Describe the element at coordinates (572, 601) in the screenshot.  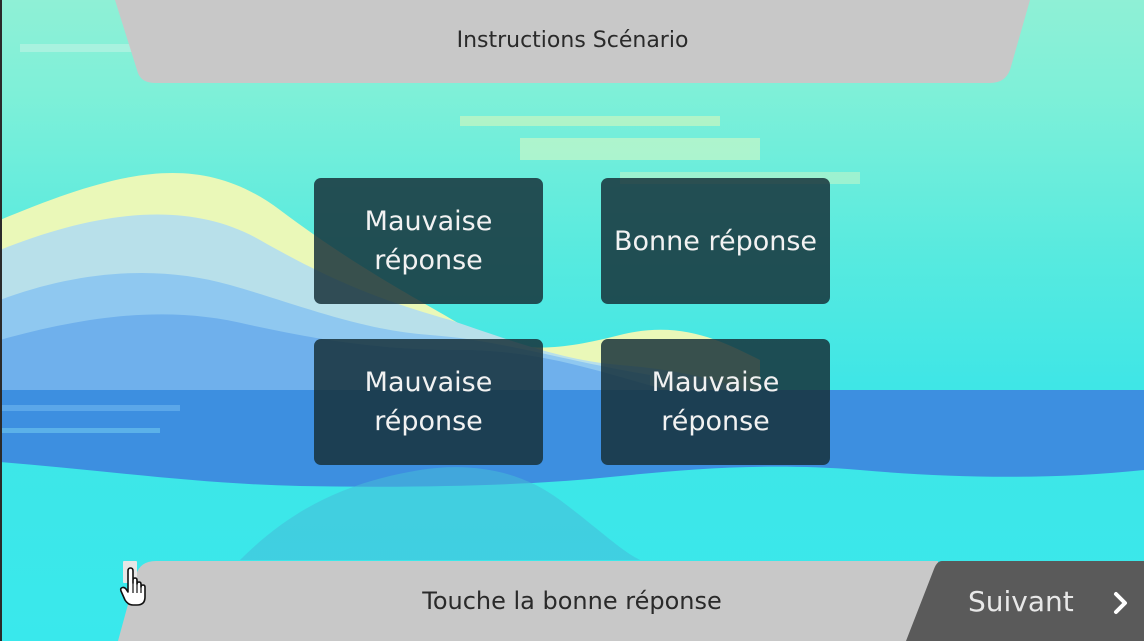
I see `instruction-text: Touche la bonne réponse` at that location.